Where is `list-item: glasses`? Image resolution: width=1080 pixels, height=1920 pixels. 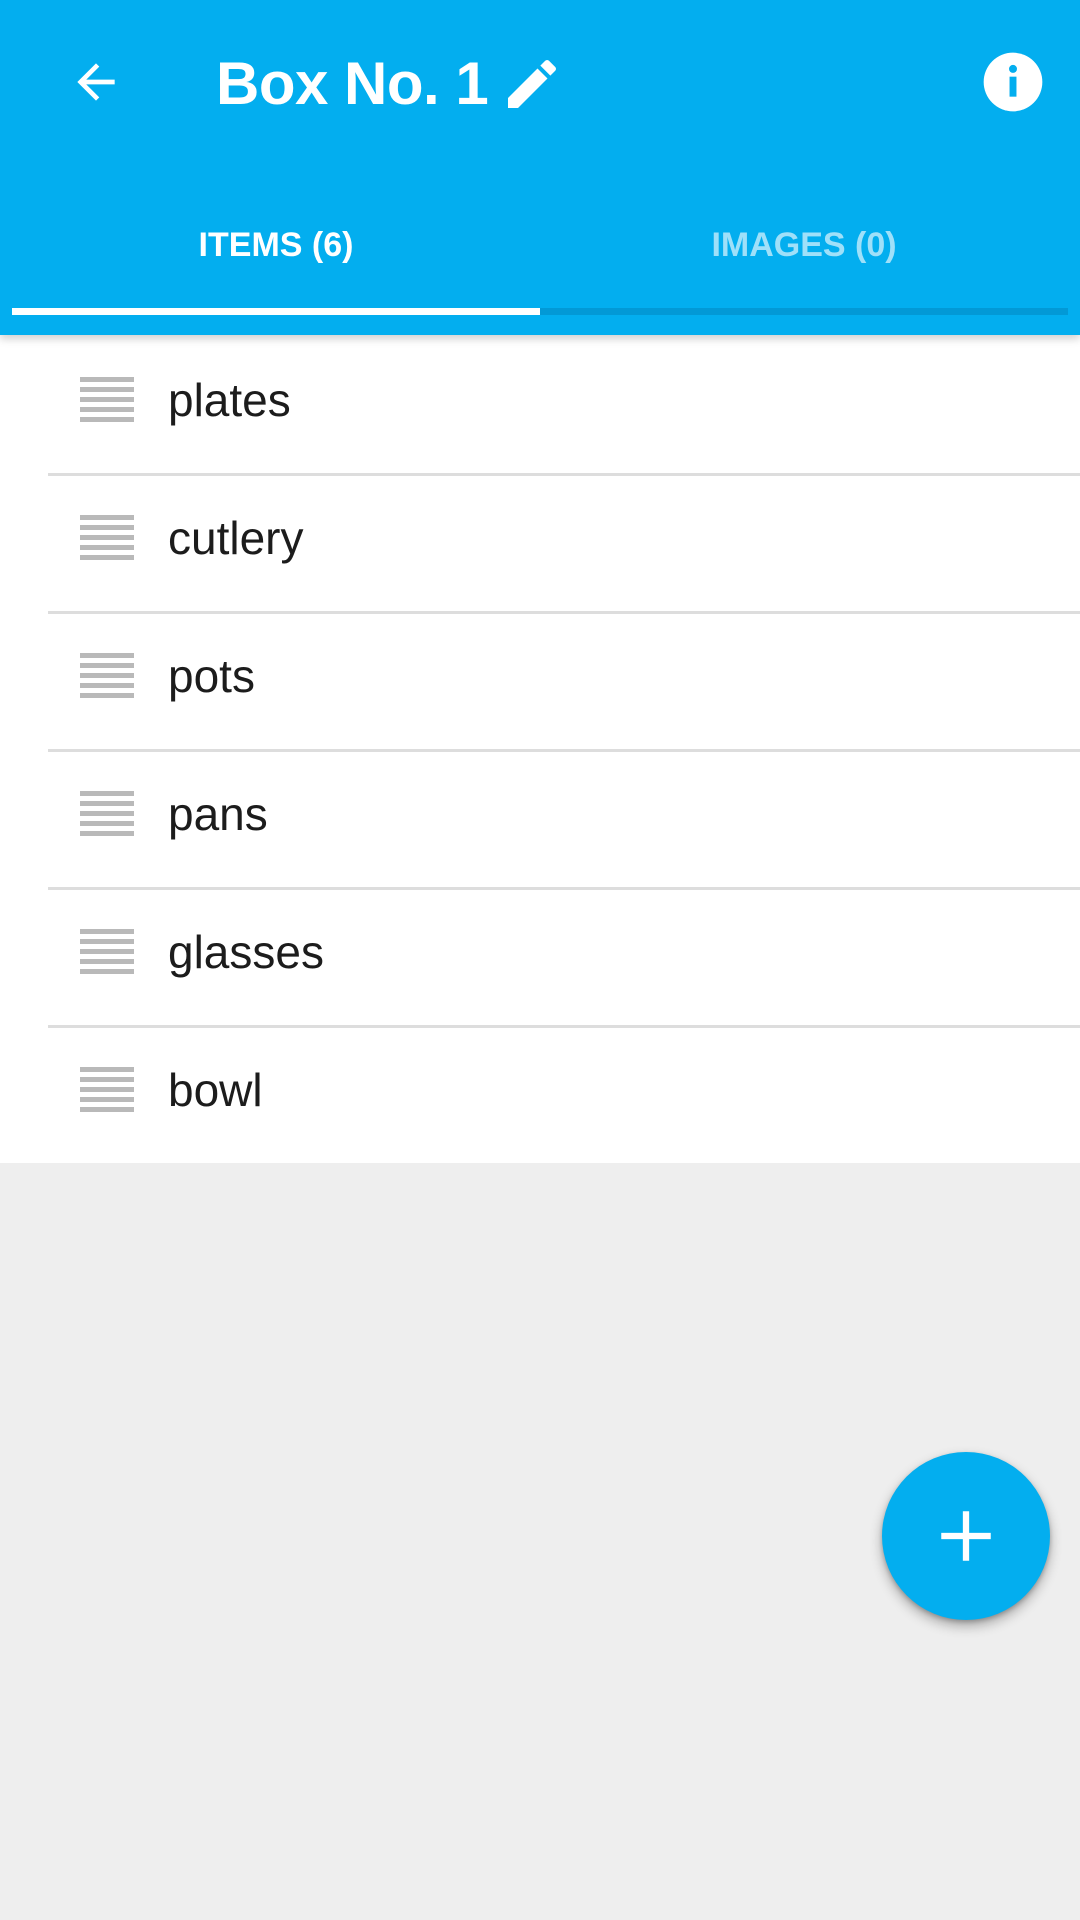
list-item: glasses is located at coordinates (540, 956).